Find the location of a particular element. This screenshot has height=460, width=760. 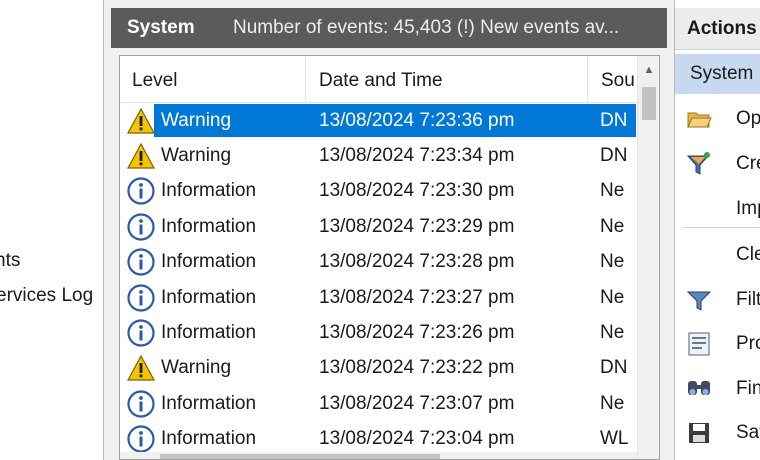

event-row: Information 13/08/2024 7:23:27 pm Ne is located at coordinates (378, 297).